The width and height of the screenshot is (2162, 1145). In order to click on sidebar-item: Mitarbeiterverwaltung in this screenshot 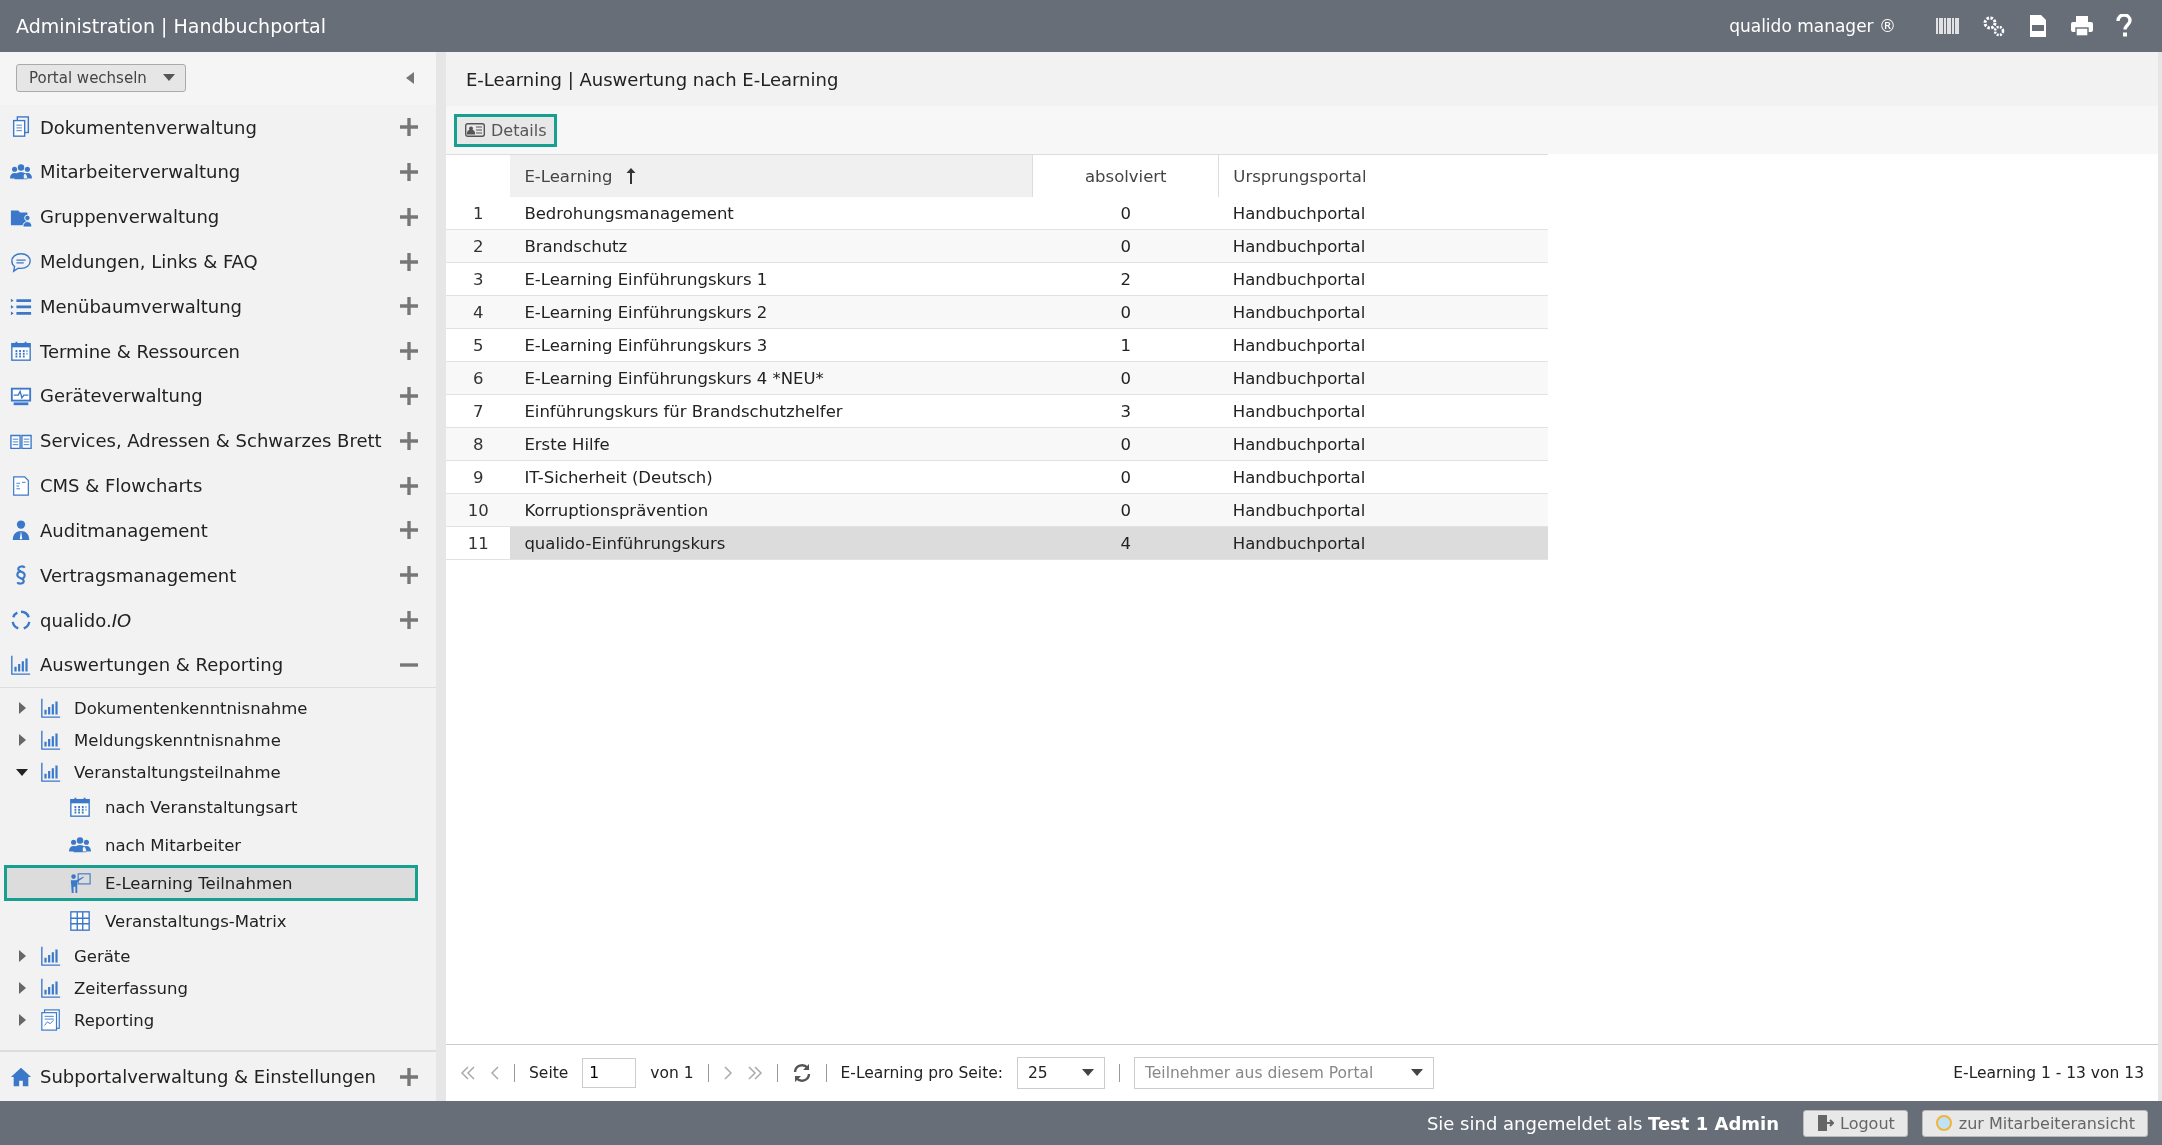, I will do `click(216, 172)`.